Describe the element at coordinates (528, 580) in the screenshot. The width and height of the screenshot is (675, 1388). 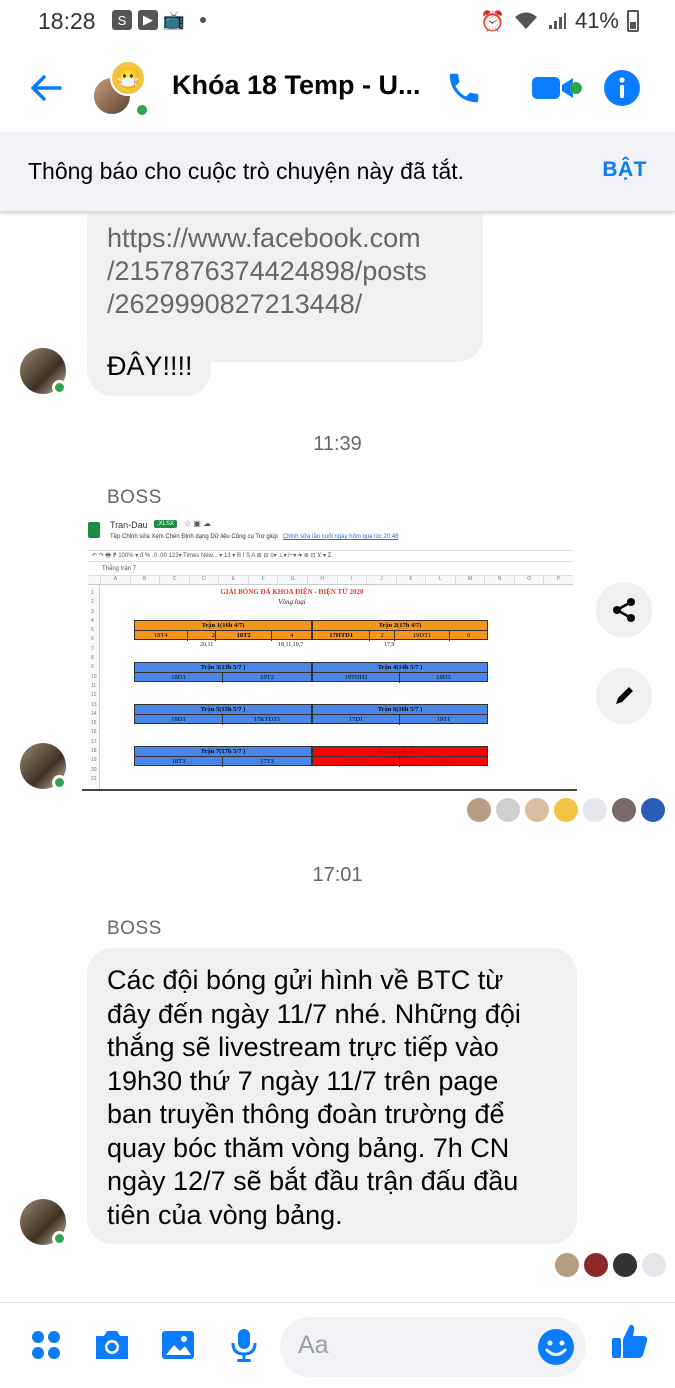
I see `column-header-cell: O` at that location.